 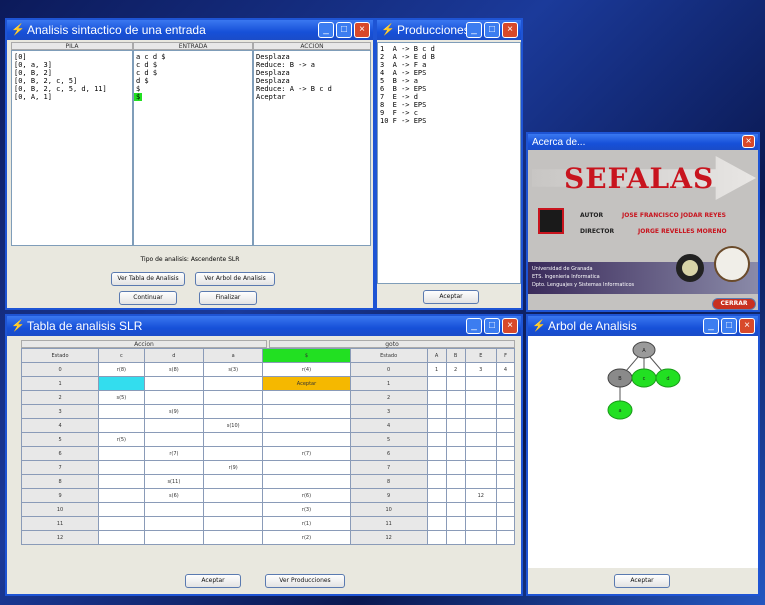 What do you see at coordinates (449, 30) in the screenshot?
I see `producciones-titlebar: ⚡ Producciones _ □ ×` at bounding box center [449, 30].